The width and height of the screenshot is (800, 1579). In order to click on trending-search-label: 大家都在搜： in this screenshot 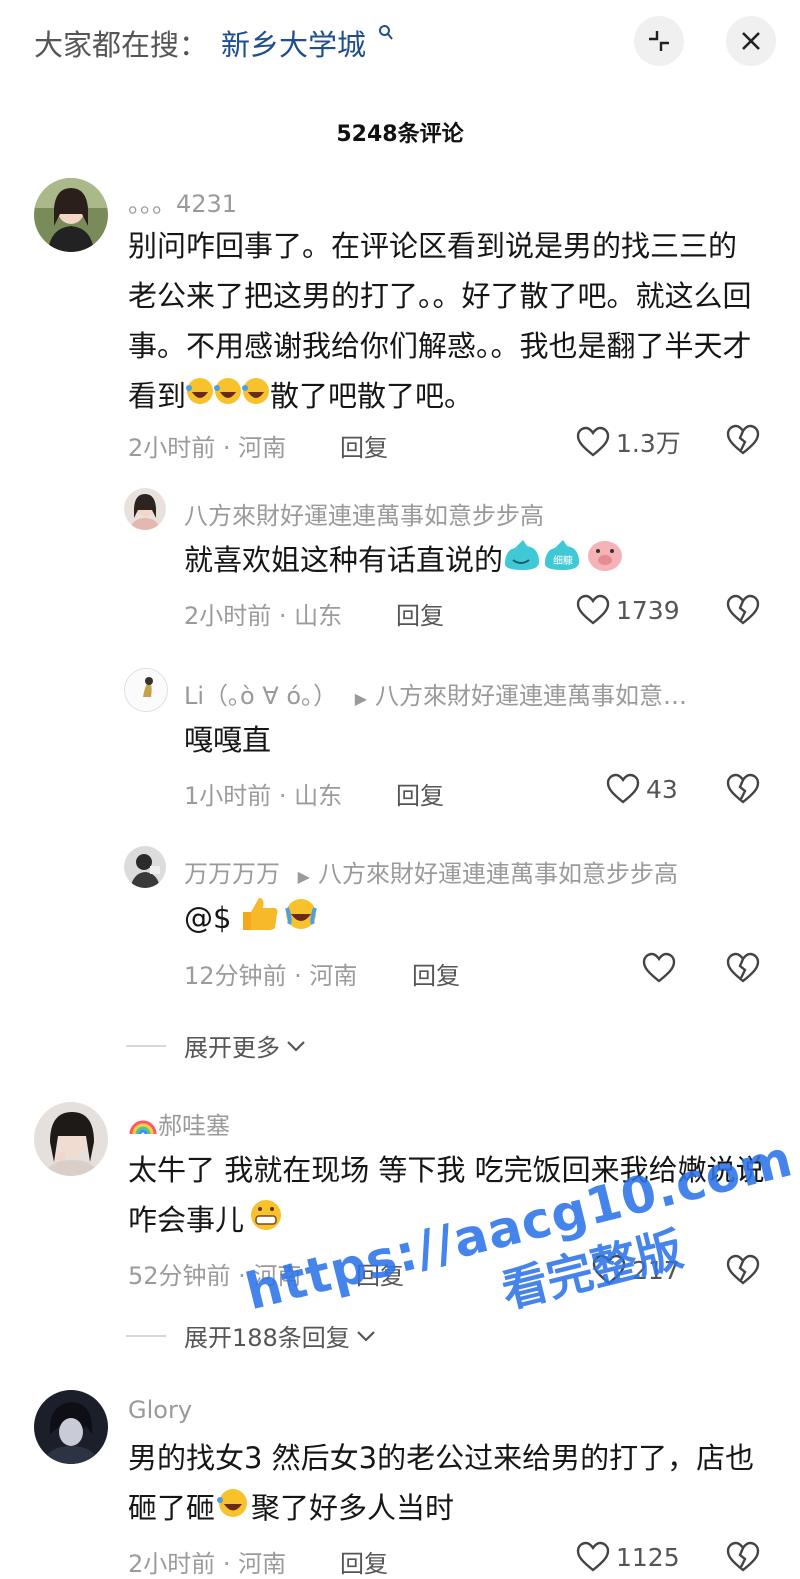, I will do `click(121, 45)`.